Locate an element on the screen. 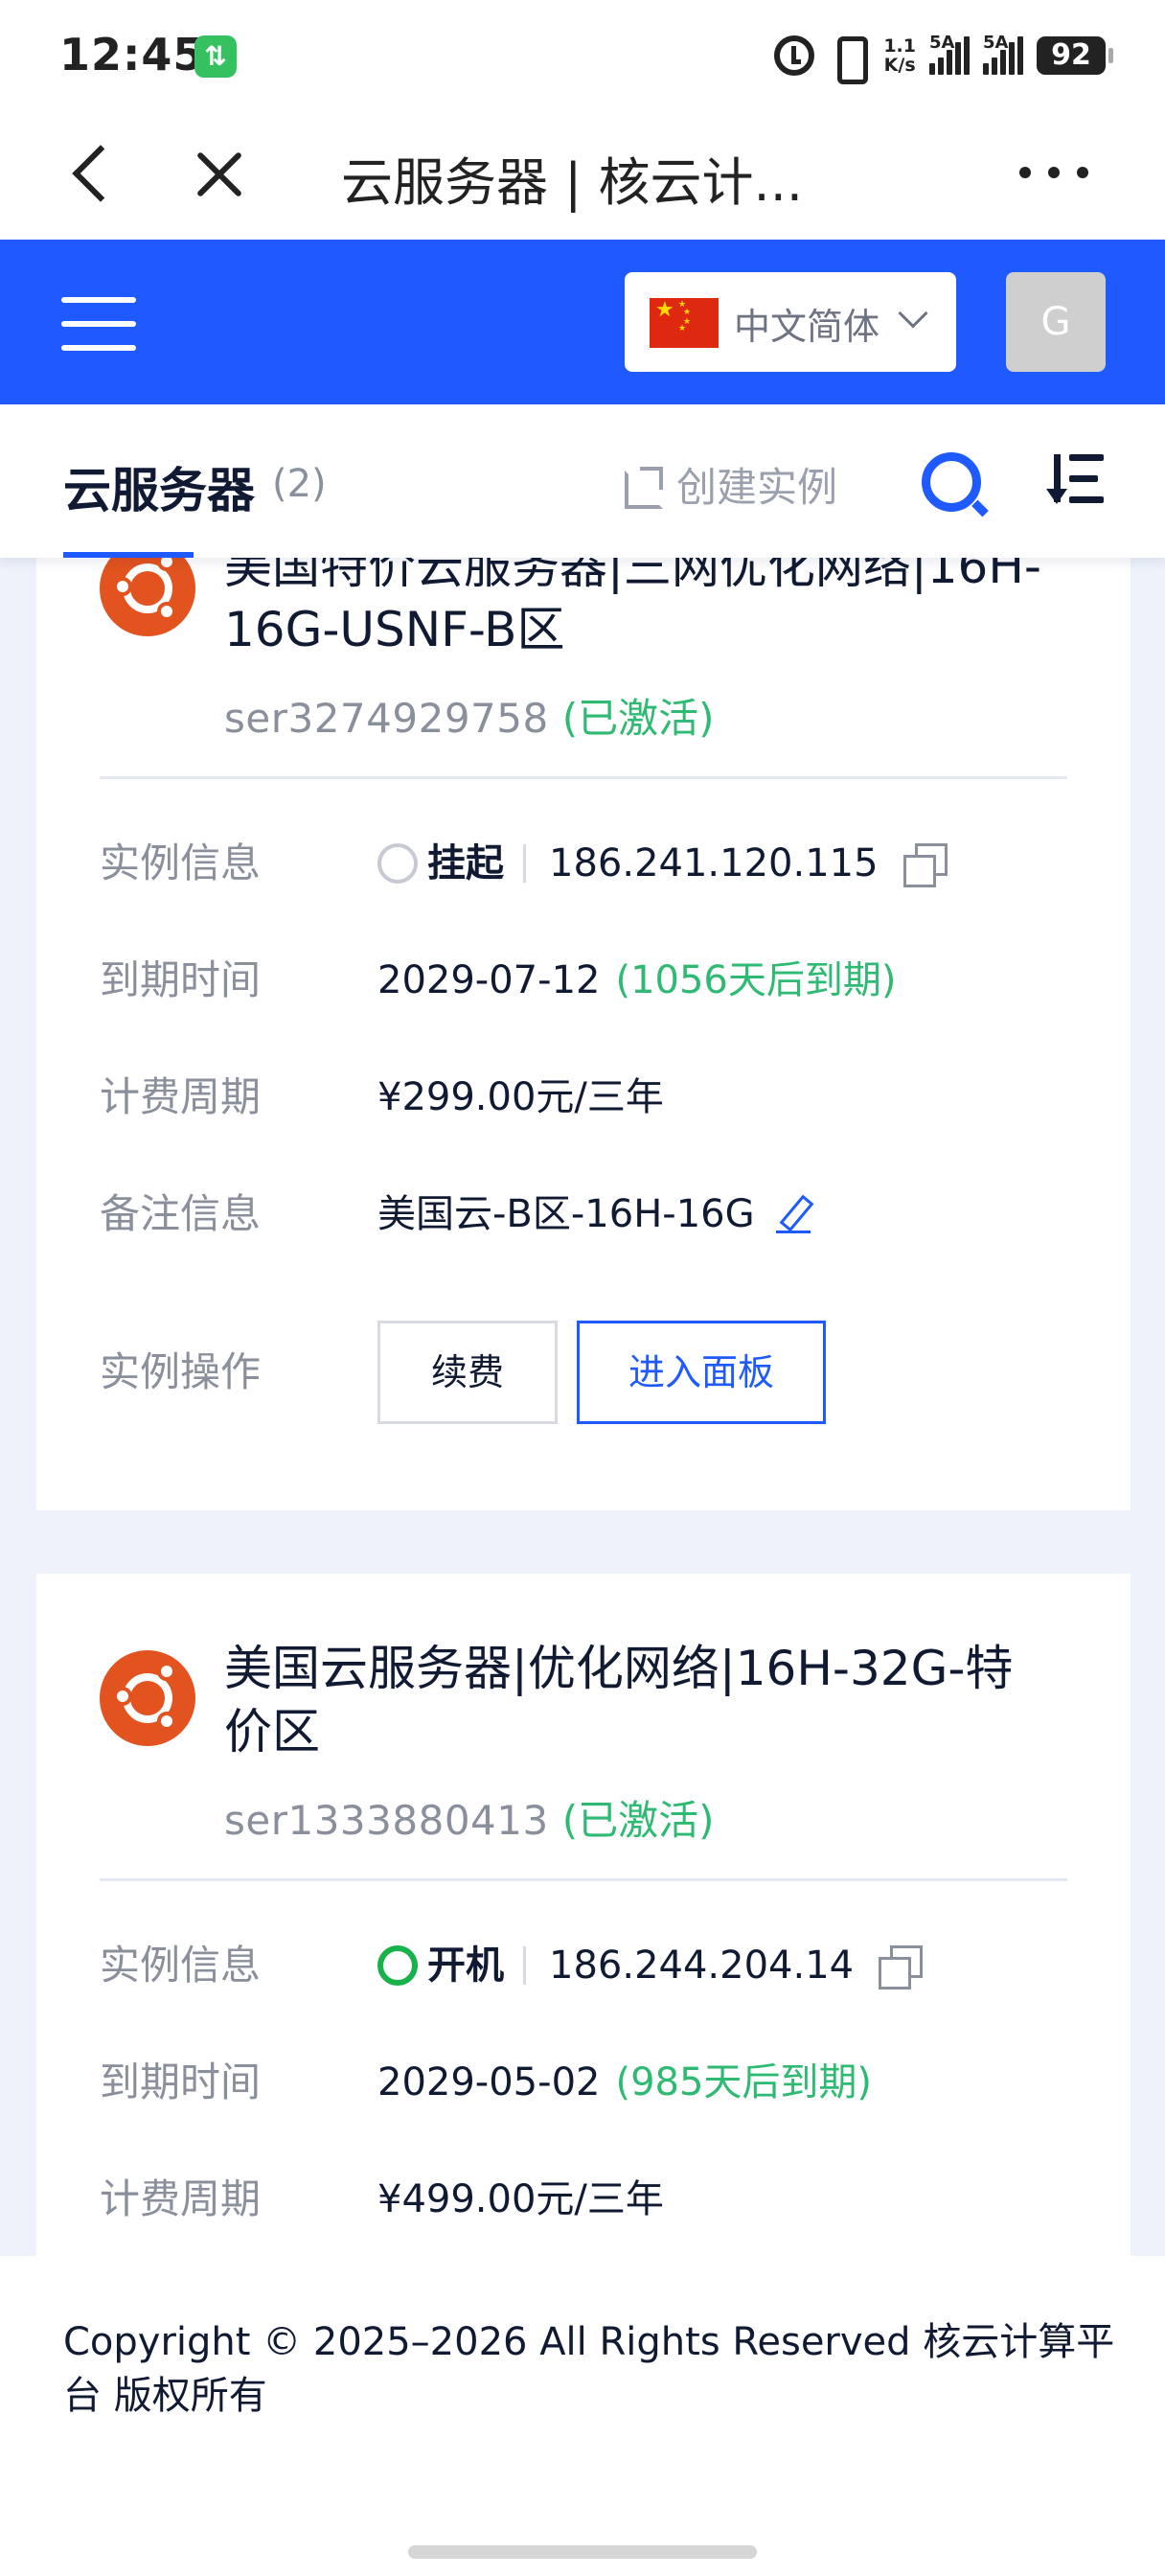  expire-countdown: (1056天后到期) is located at coordinates (756, 980).